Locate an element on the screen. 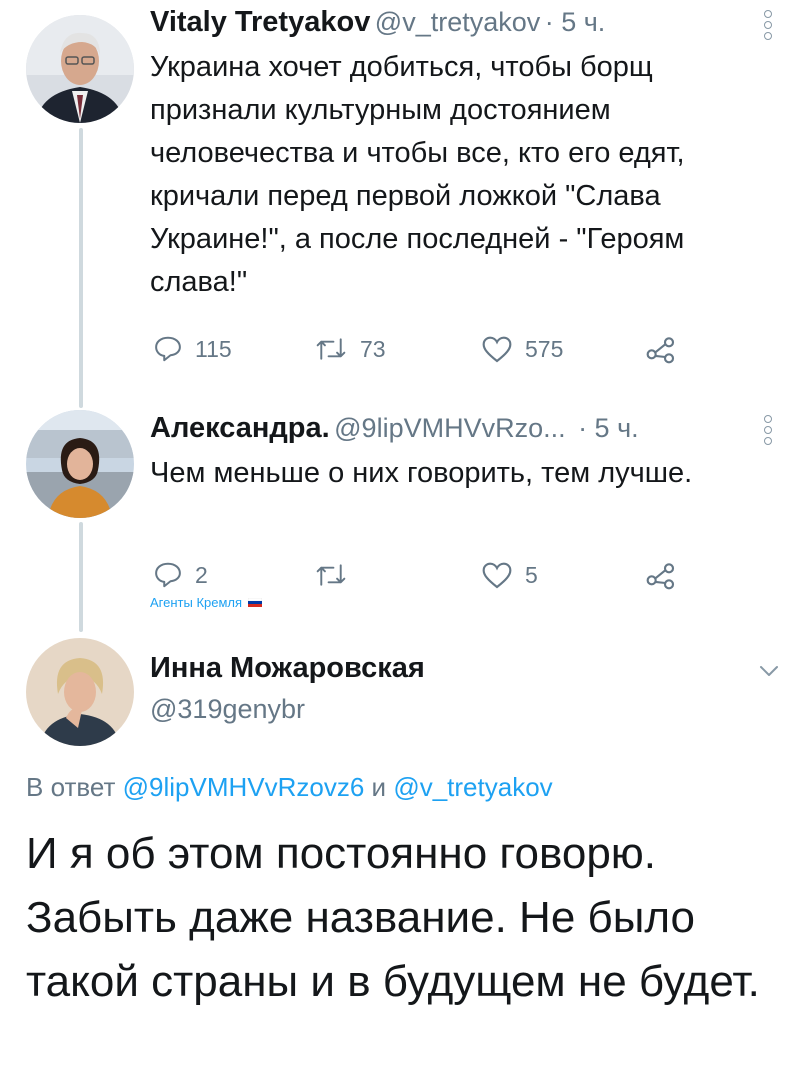 This screenshot has width=809, height=1080. like-button: 575 is located at coordinates (522, 349).